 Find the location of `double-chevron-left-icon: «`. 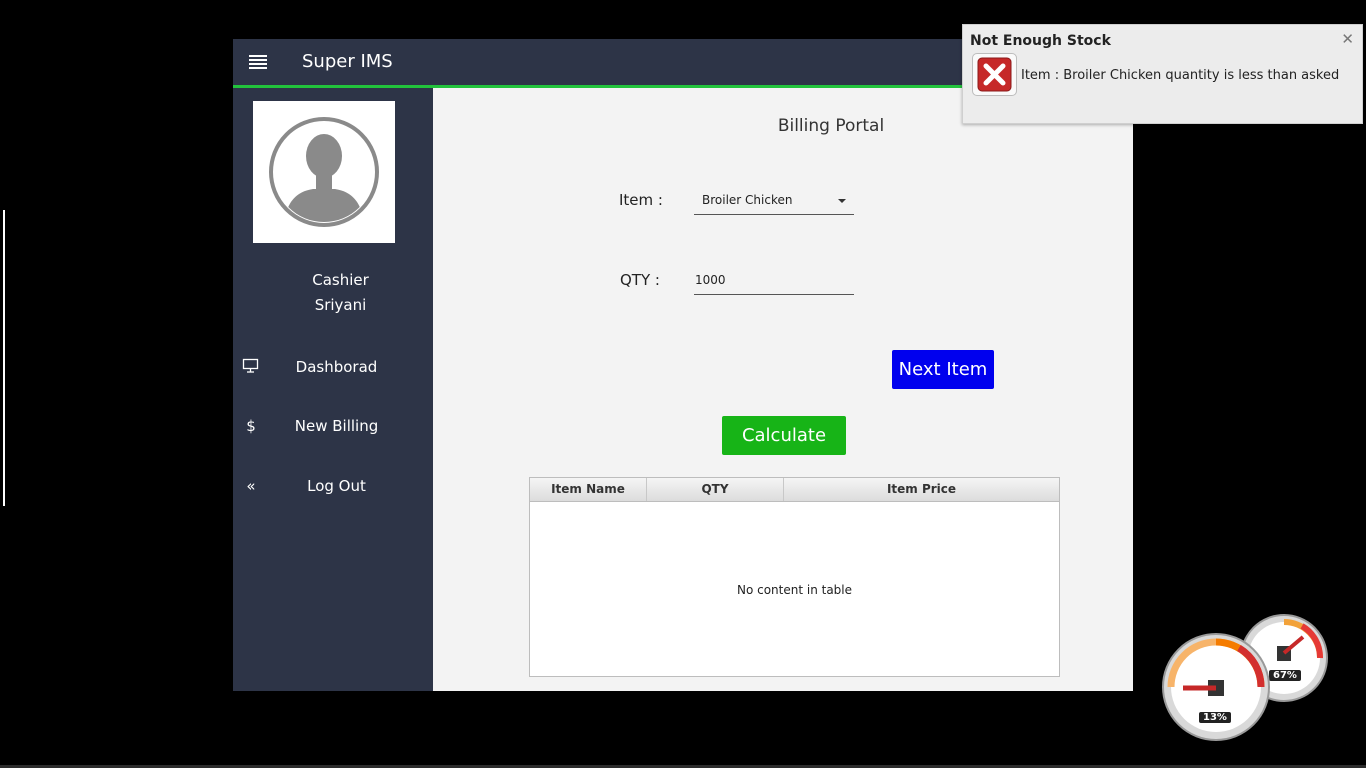

double-chevron-left-icon: « is located at coordinates (251, 486).